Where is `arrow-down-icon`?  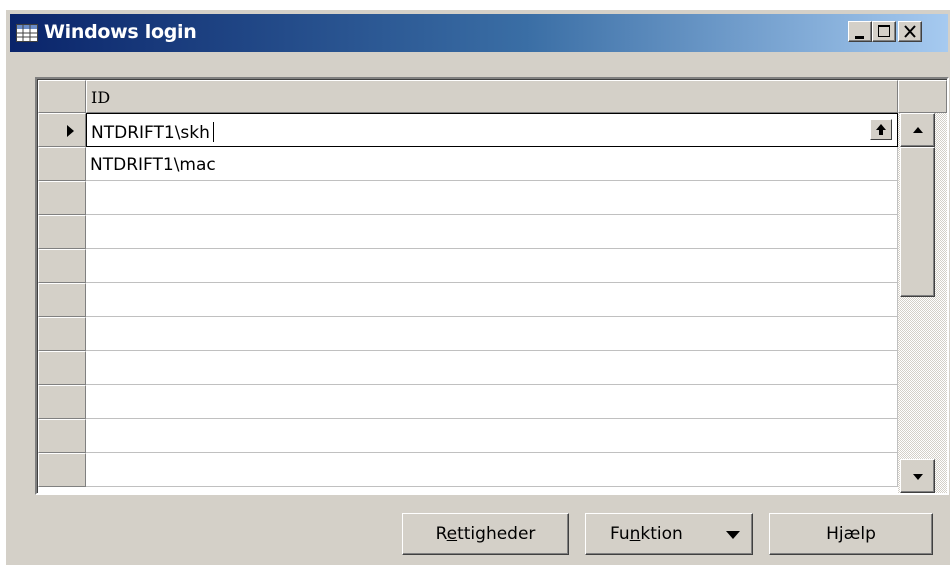 arrow-down-icon is located at coordinates (918, 477).